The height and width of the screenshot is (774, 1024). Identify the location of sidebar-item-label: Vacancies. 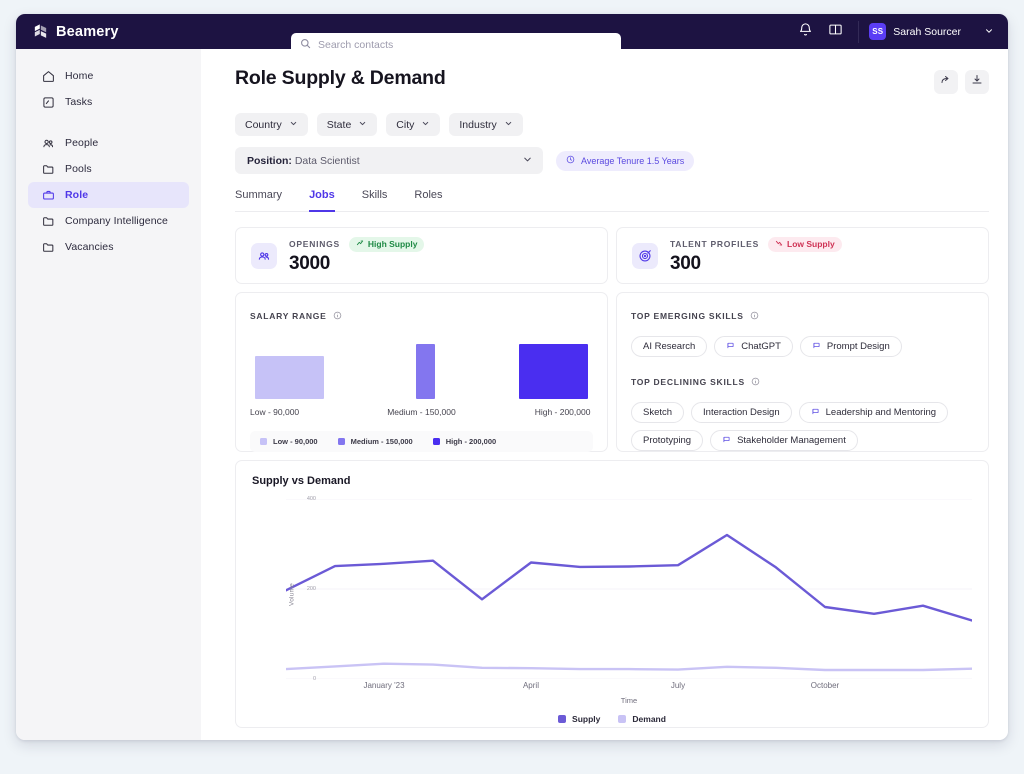
(89, 247).